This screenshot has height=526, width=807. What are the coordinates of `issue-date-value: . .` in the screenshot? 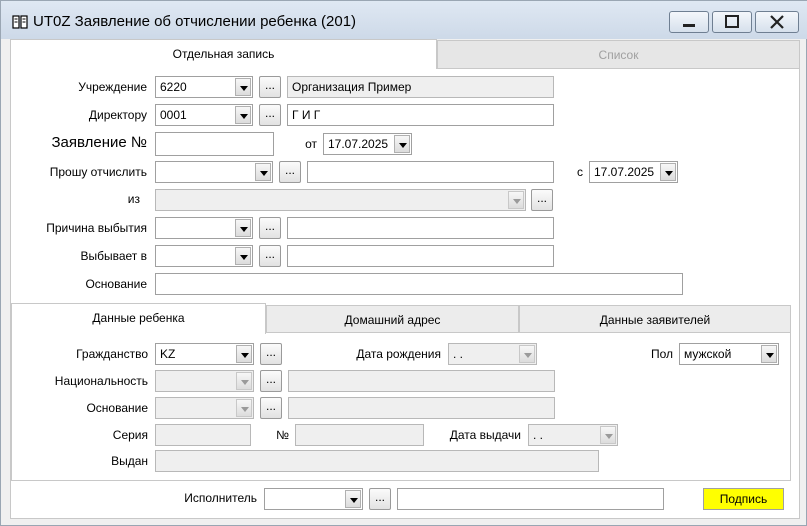 It's located at (538, 435).